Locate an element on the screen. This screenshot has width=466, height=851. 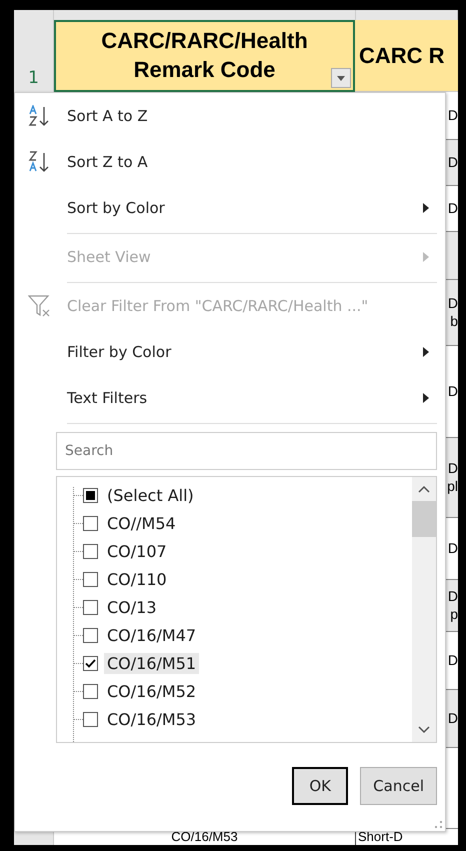
resize-grip-icon is located at coordinates (439, 825).